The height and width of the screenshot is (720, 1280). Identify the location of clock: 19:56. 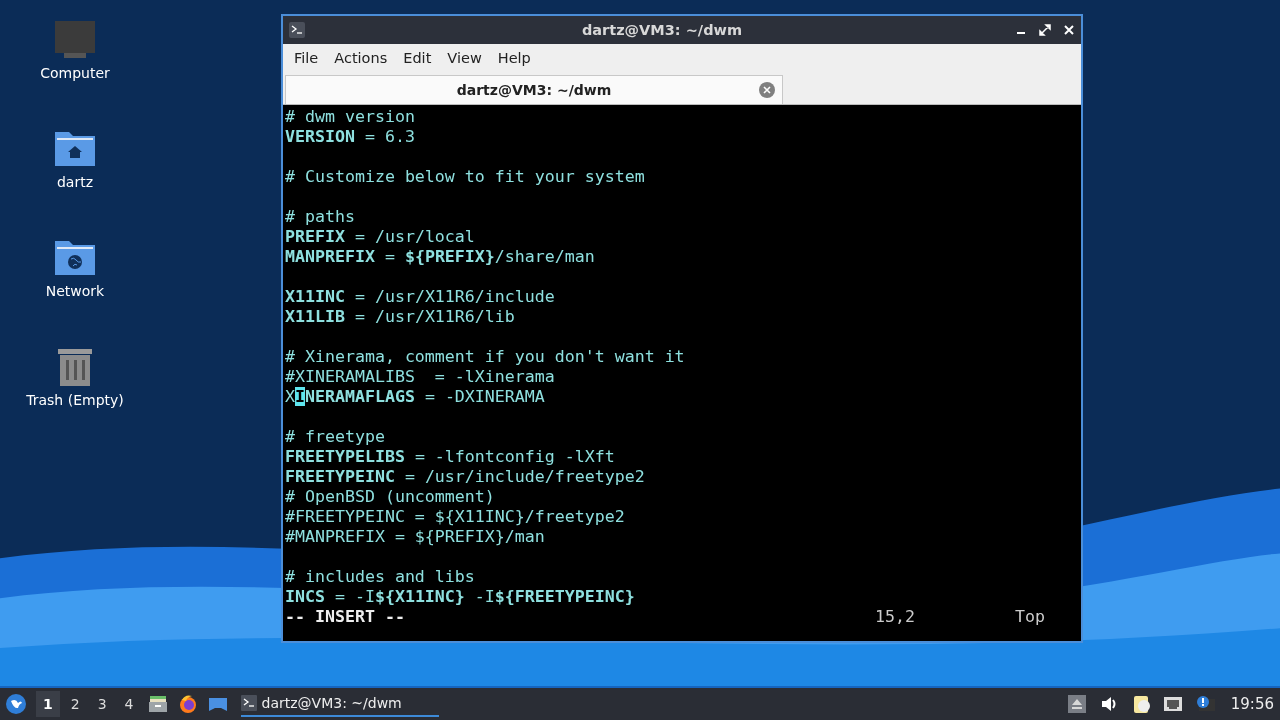
(1252, 704).